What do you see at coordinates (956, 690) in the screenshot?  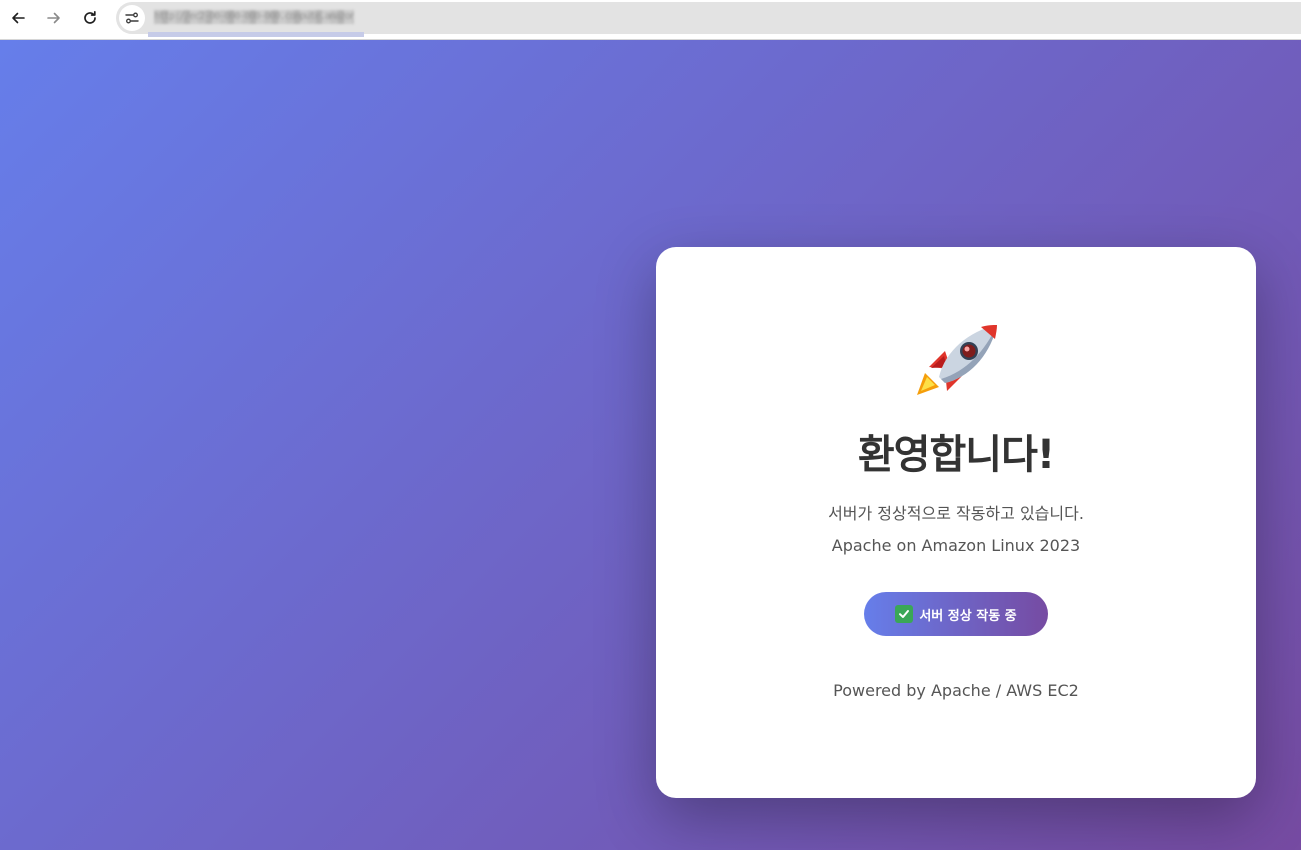 I see `powered-by-footer: Powered by Apache / AWS EC2` at bounding box center [956, 690].